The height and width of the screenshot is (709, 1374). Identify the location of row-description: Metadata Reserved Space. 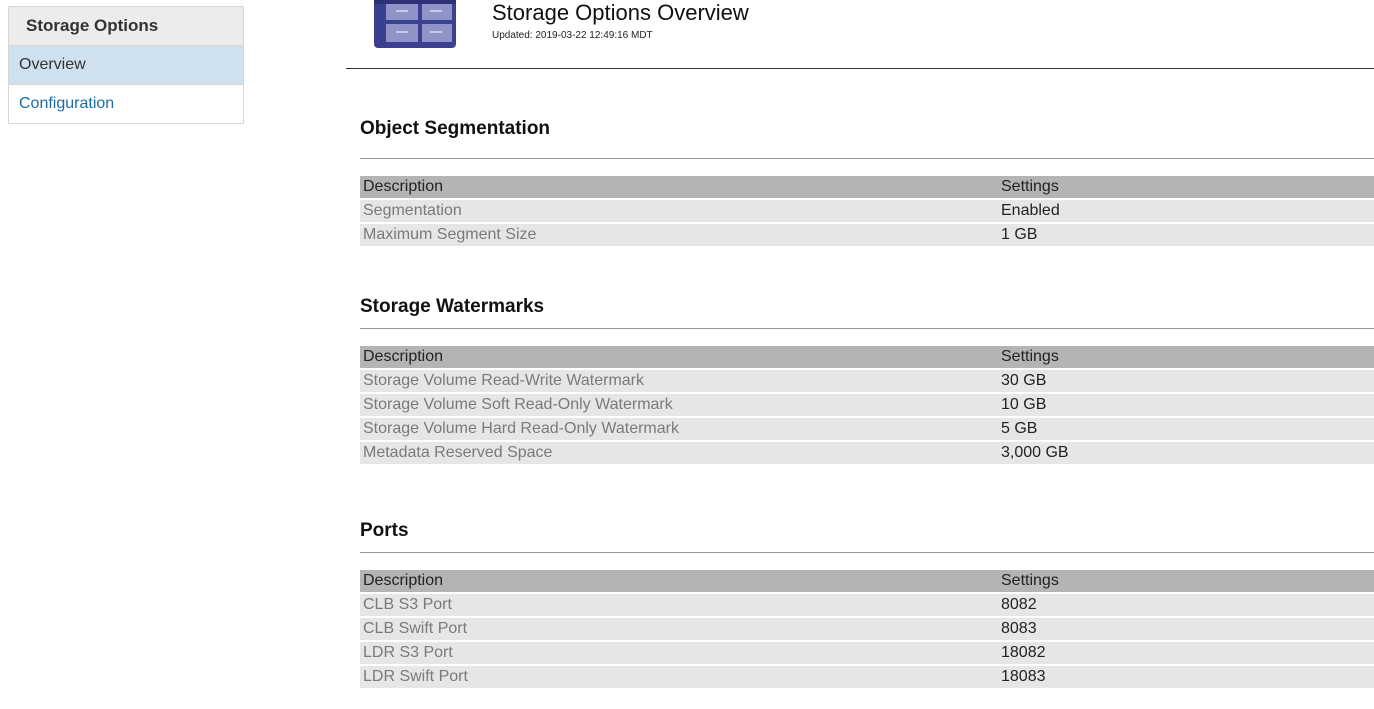
(679, 453).